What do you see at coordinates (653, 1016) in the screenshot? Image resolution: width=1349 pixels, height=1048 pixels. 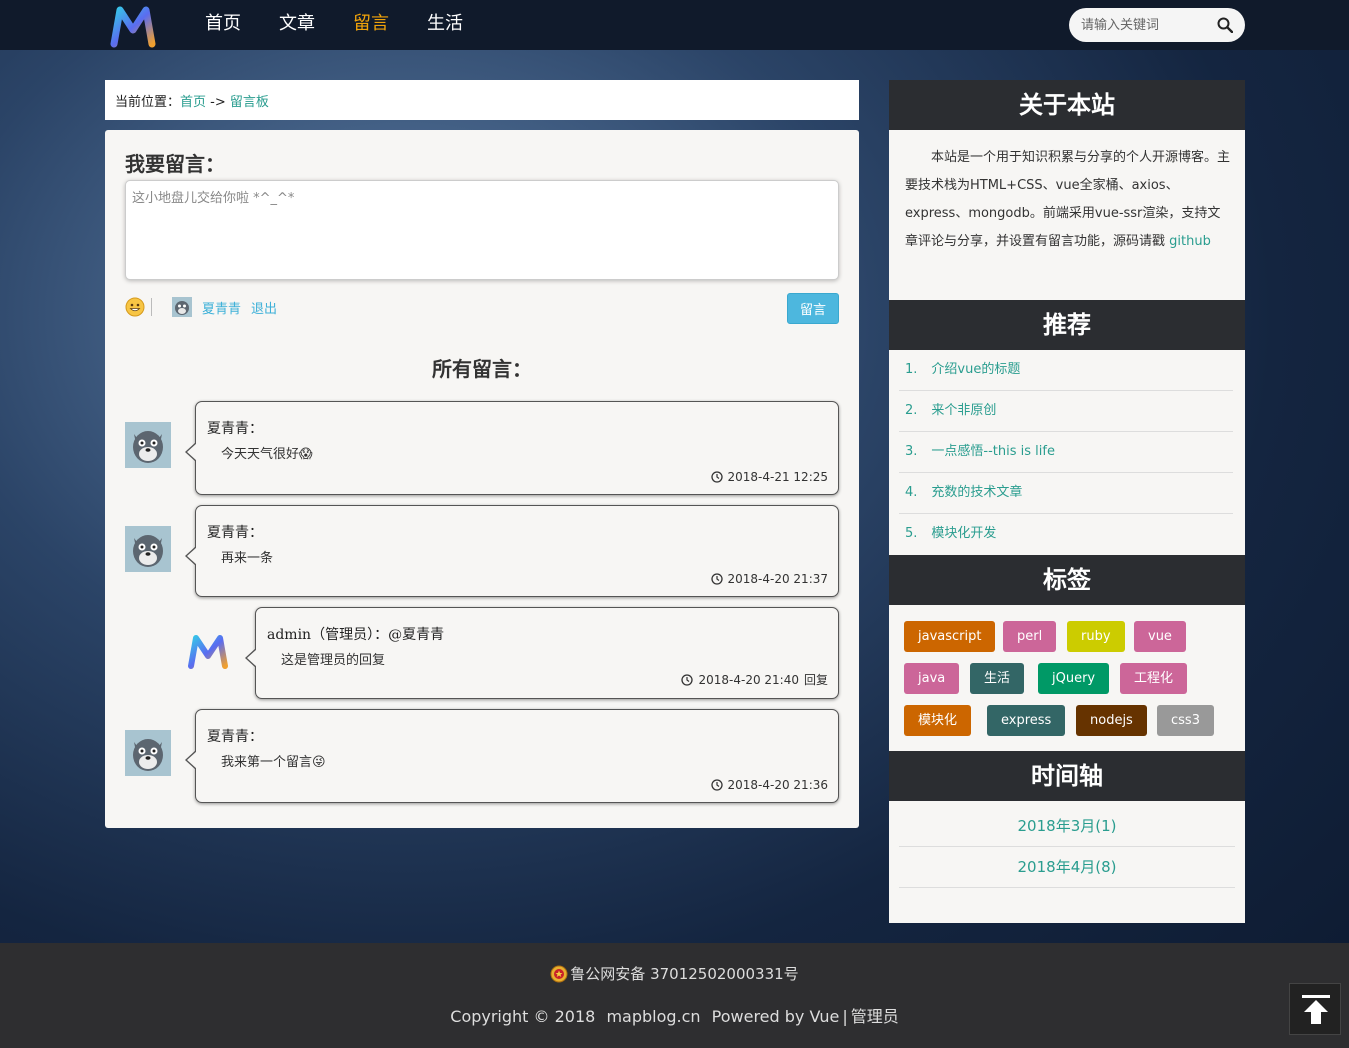 I see `site-domain: mapblog.cn` at bounding box center [653, 1016].